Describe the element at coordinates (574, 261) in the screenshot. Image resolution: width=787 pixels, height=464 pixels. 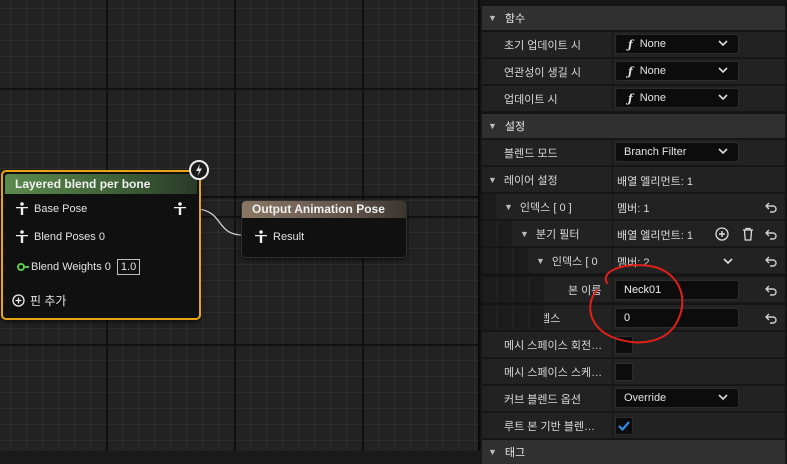
I see `index0b-label: 인덱스 [ 0` at that location.